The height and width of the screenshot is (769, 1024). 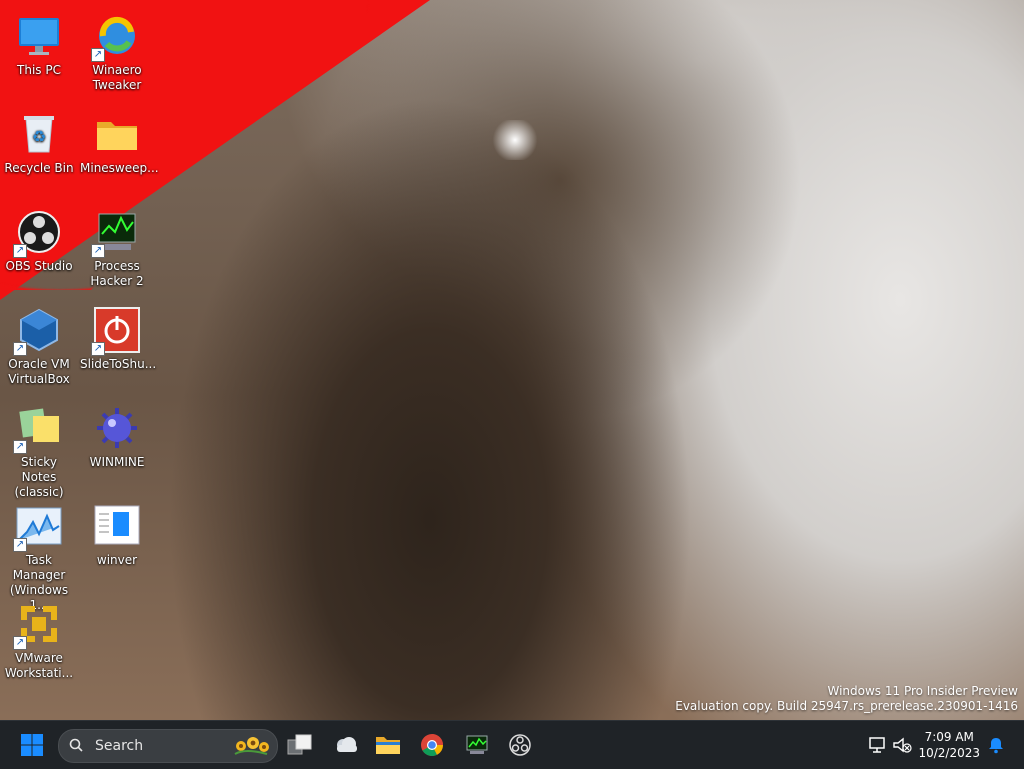 I want to click on network-icon, so click(x=877, y=745).